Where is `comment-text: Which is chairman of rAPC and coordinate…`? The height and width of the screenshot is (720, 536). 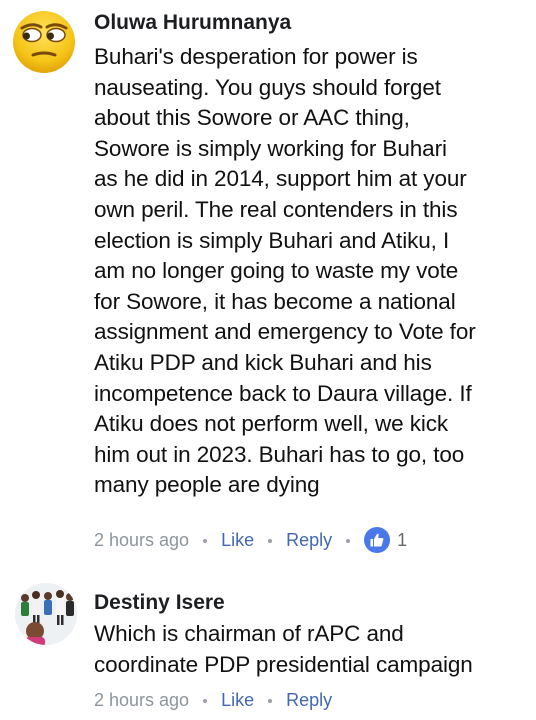
comment-text: Which is chairman of rAPC and coordinate… is located at coordinates (283, 649).